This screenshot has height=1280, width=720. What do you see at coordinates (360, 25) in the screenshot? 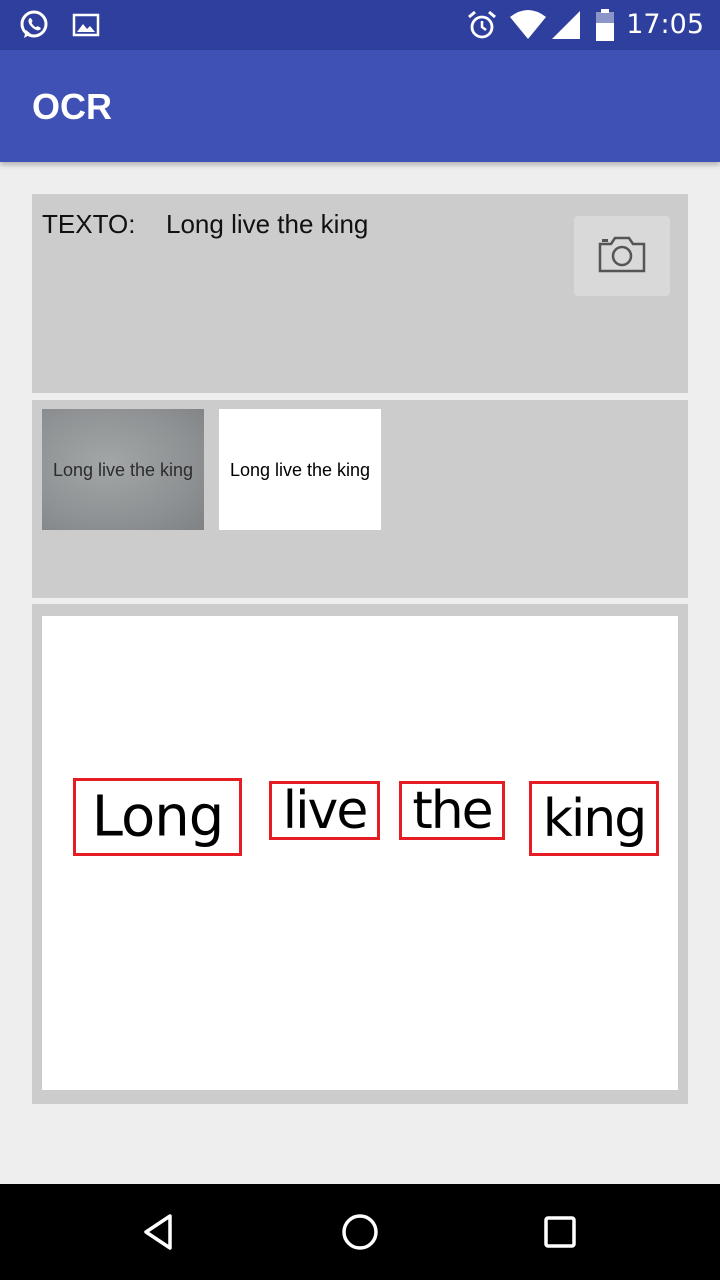
I see `status-bar: 17:05` at bounding box center [360, 25].